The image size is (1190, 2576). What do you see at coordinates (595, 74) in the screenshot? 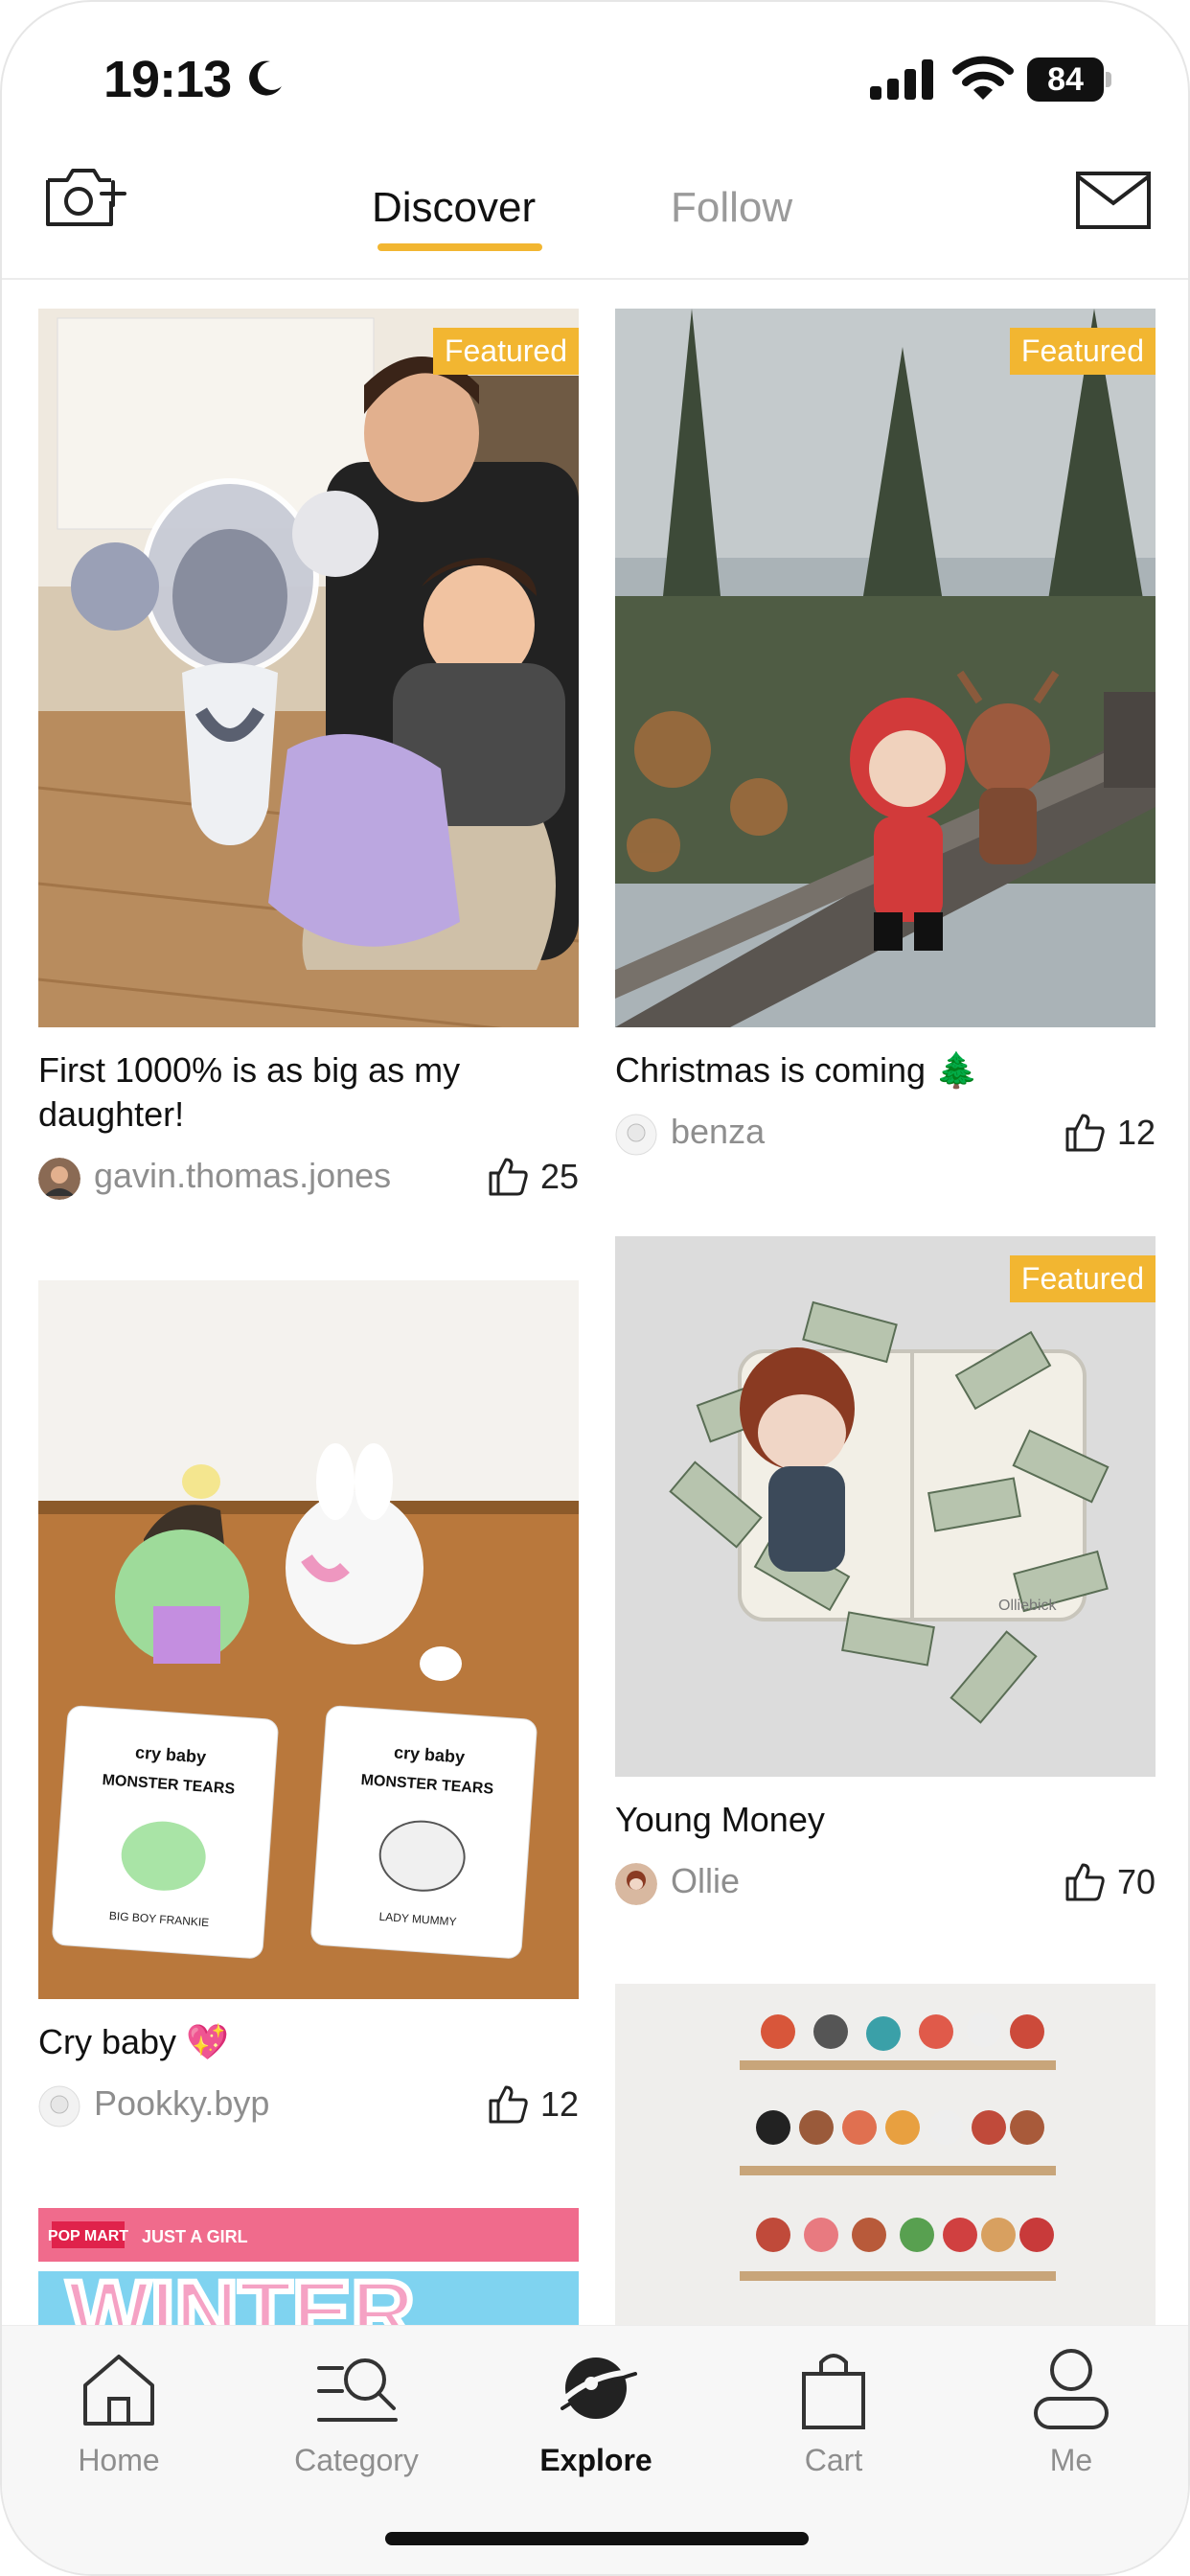
I see `status-bar: 19:13 84` at bounding box center [595, 74].